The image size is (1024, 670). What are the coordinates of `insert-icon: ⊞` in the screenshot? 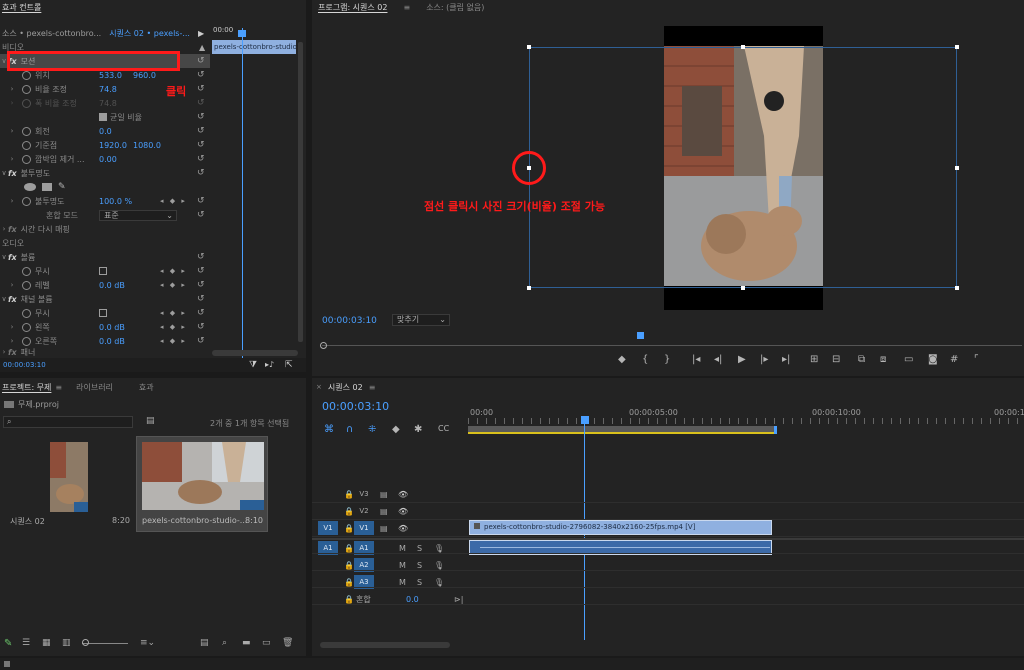 It's located at (814, 359).